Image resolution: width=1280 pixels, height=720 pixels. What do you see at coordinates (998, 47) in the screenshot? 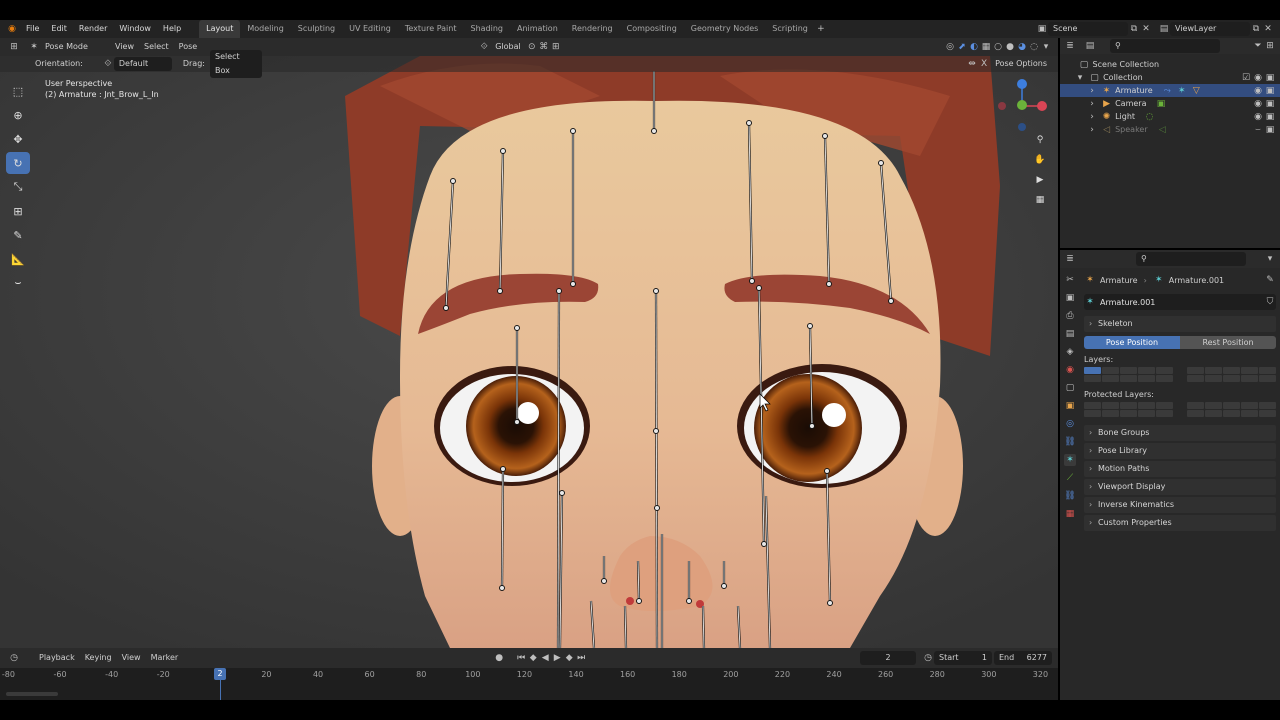
I see `shading-wire-icon: ○` at bounding box center [998, 47].